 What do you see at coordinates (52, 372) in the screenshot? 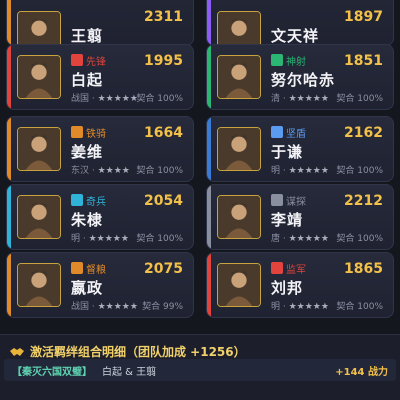
I see `bond-combo-name: 【秦灭六国双璧】` at bounding box center [52, 372].